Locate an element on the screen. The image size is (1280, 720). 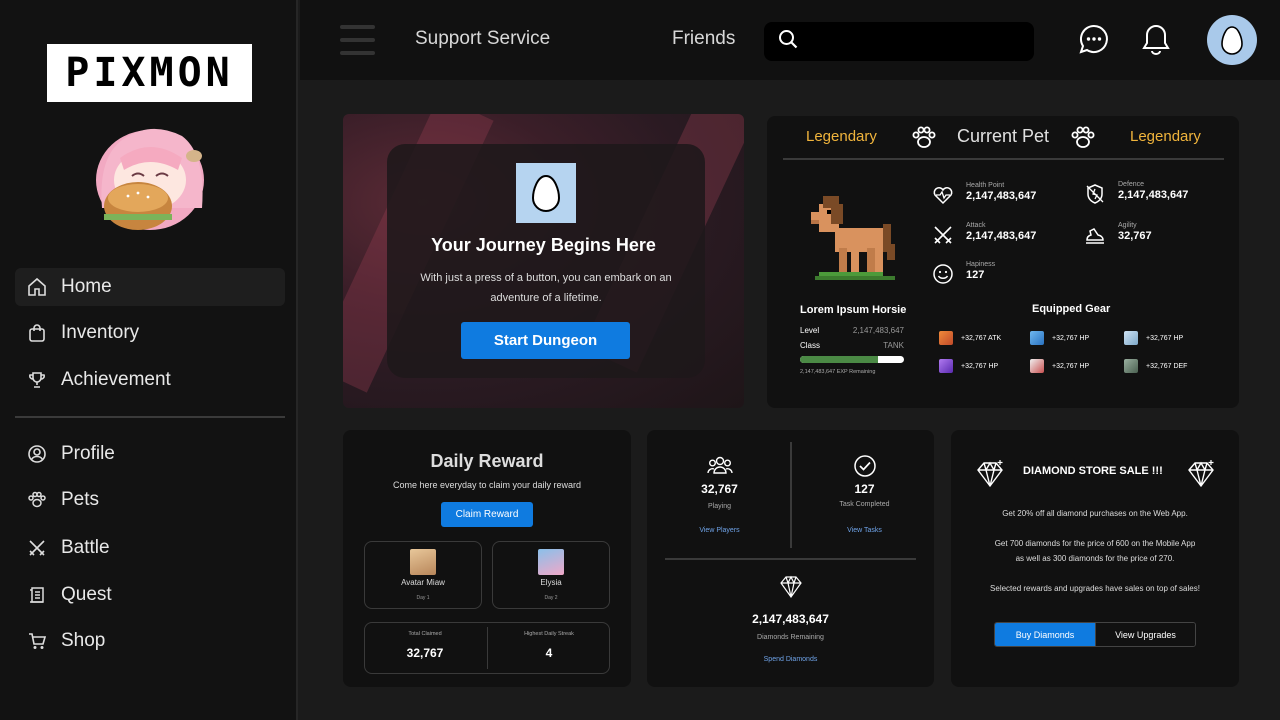
sidebar-divider is located at coordinates (150, 417).